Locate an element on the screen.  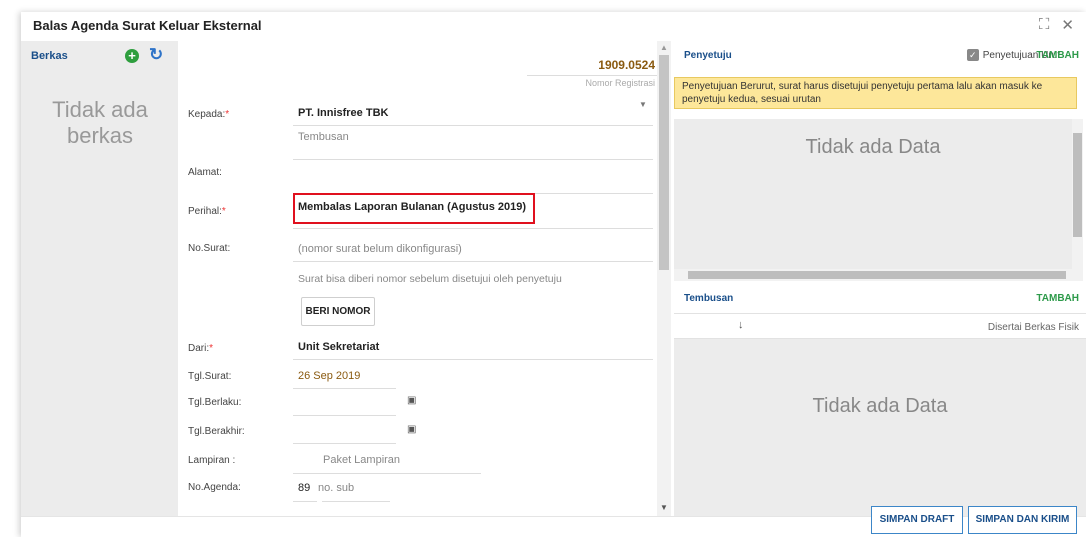
registration-number: 1909.0524 is located at coordinates (626, 65).